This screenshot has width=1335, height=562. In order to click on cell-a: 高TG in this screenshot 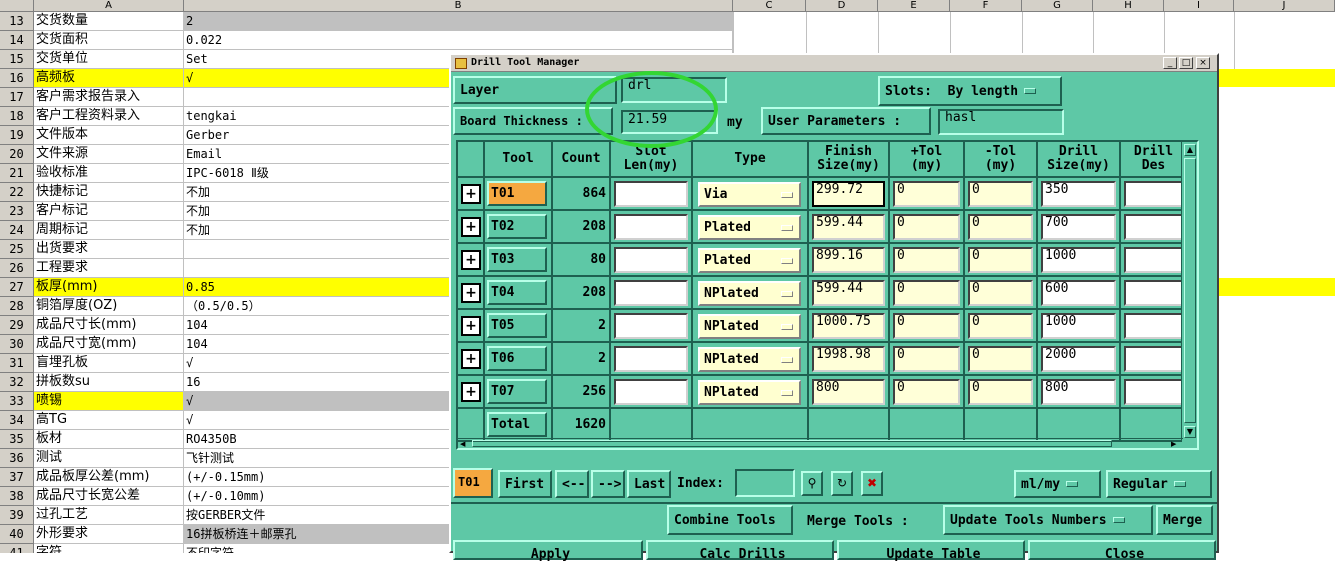, I will do `click(109, 420)`.